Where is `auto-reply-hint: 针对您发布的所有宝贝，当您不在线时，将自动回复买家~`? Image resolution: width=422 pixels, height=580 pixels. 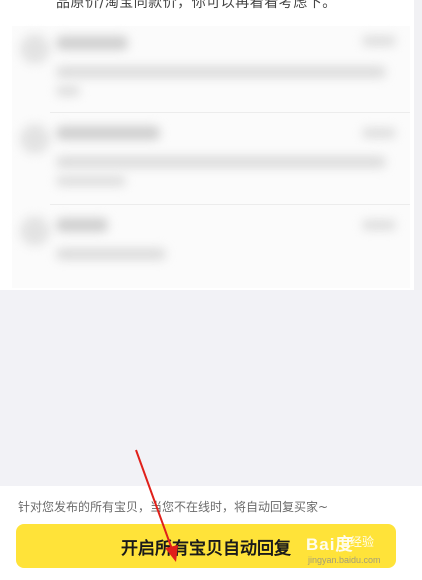
auto-reply-hint: 针对您发布的所有宝贝，当您不在线时，将自动回复买家~ is located at coordinates (173, 507).